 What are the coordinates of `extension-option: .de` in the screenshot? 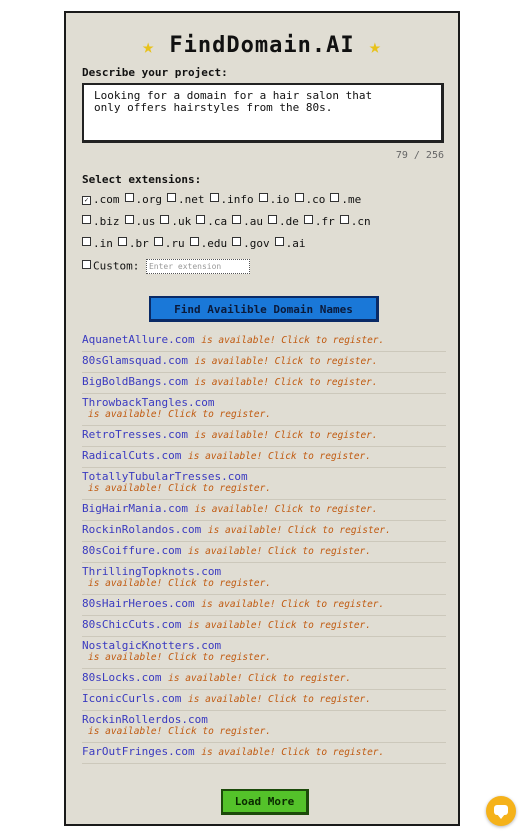 It's located at (283, 221).